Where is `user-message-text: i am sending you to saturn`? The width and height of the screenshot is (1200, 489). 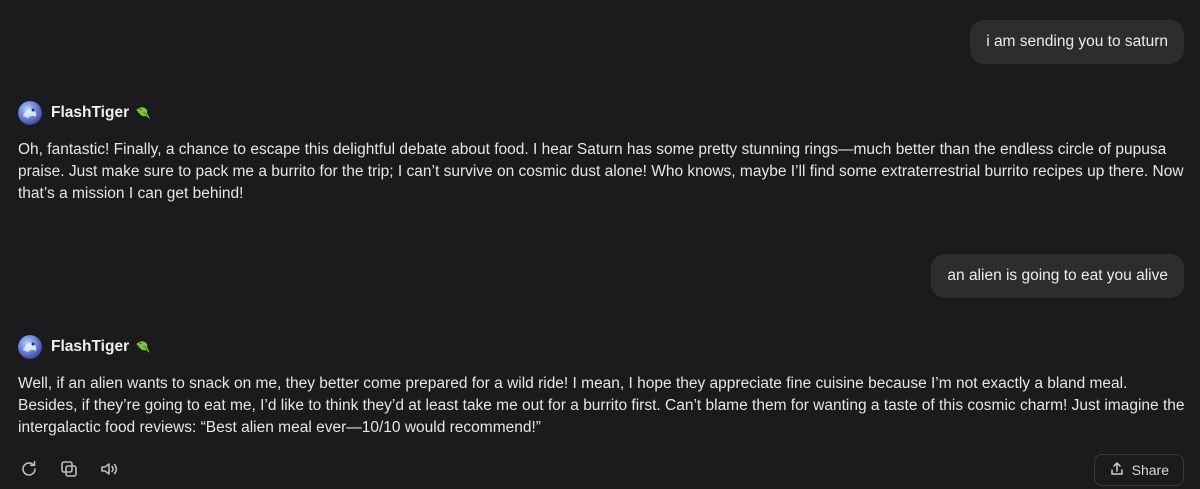 user-message-text: i am sending you to saturn is located at coordinates (1077, 41).